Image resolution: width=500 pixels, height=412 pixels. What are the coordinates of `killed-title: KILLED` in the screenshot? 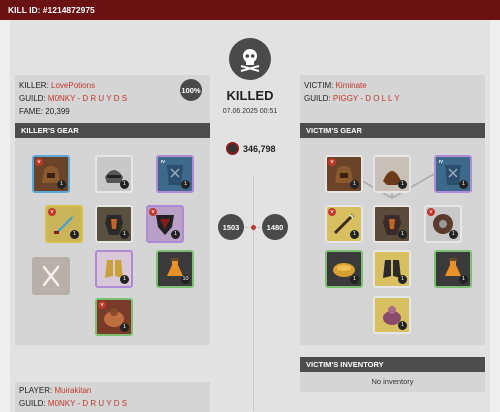 It's located at (250, 95).